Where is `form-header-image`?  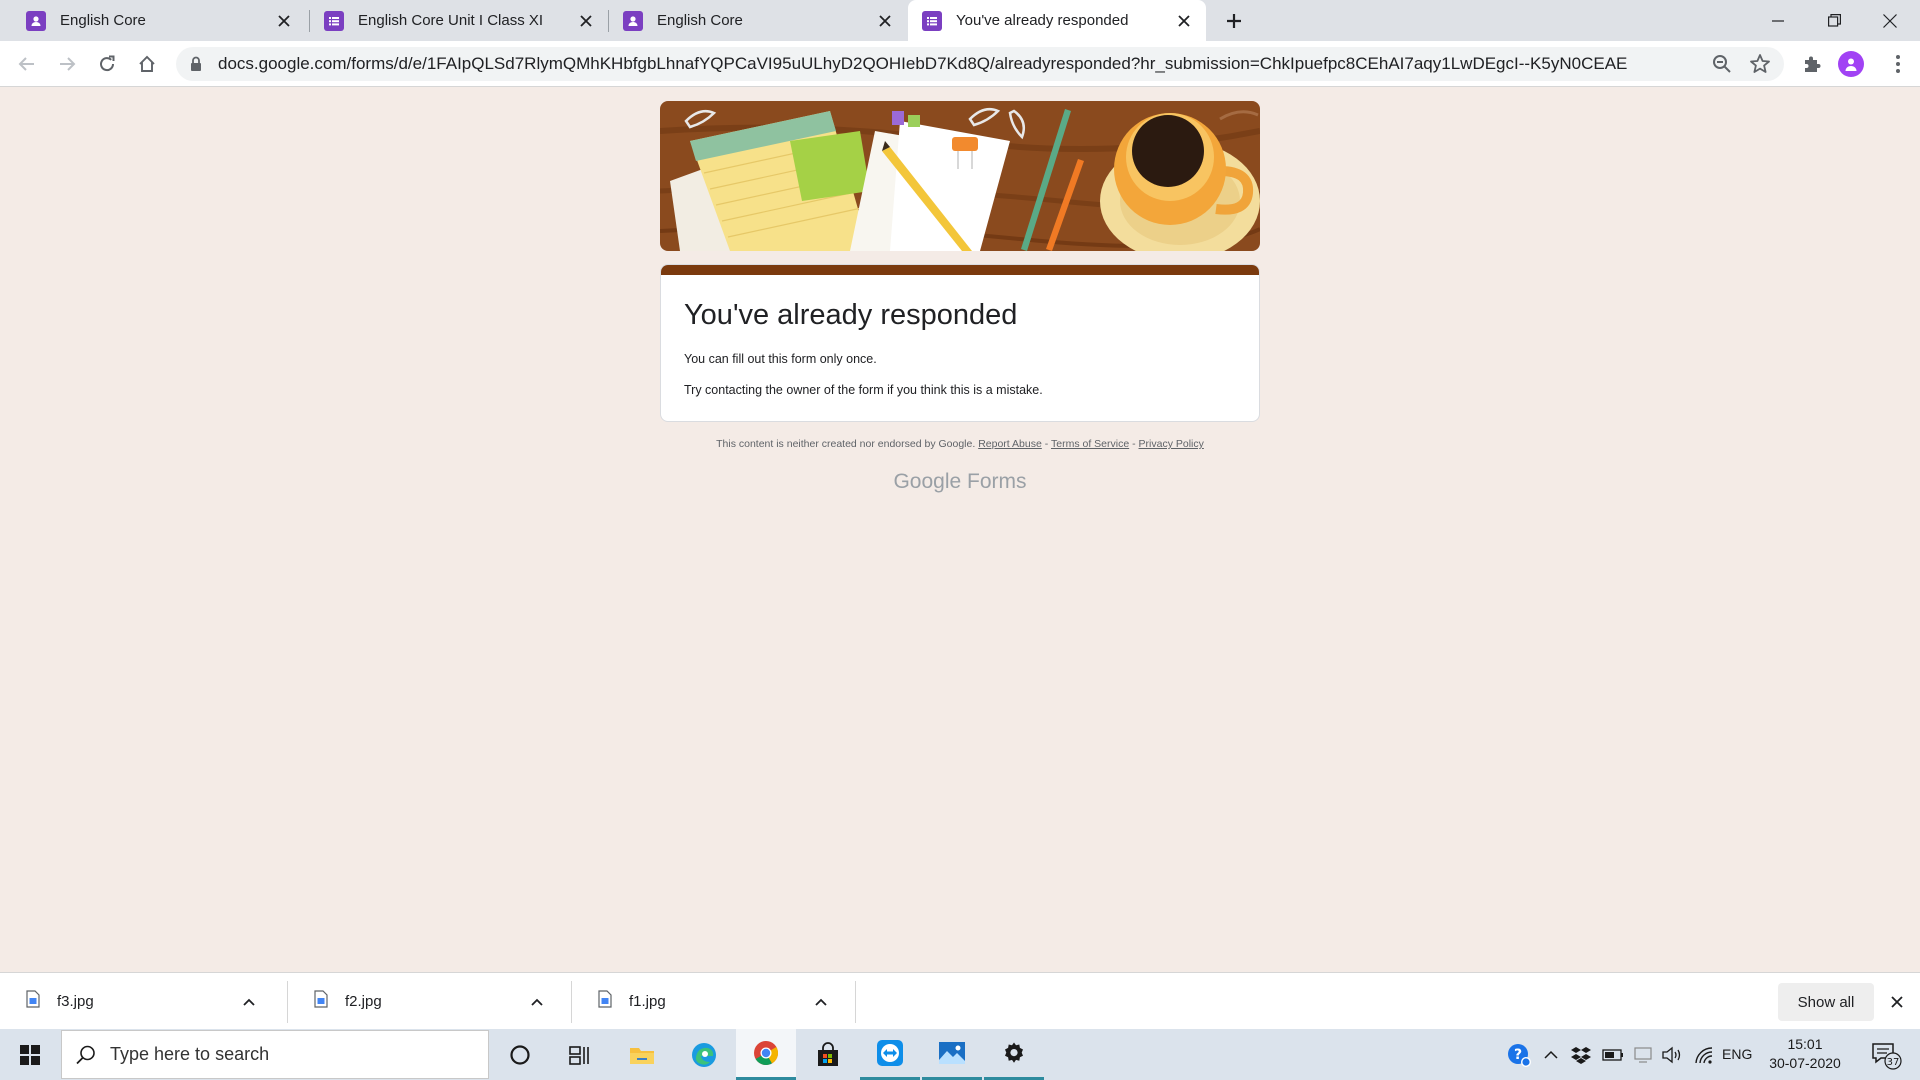
form-header-image is located at coordinates (960, 176).